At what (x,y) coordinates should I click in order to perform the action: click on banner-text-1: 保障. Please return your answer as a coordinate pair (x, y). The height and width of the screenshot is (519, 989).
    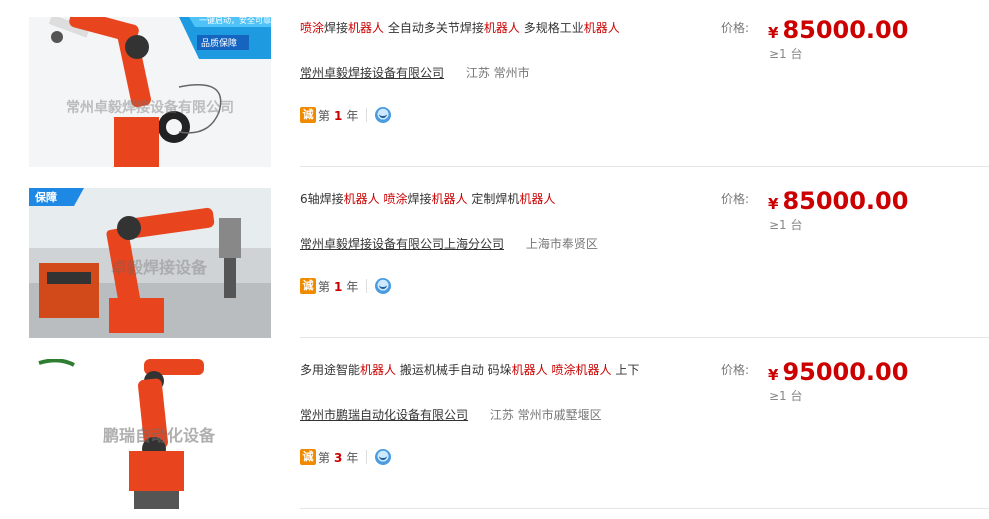
    Looking at the image, I should click on (45, 197).